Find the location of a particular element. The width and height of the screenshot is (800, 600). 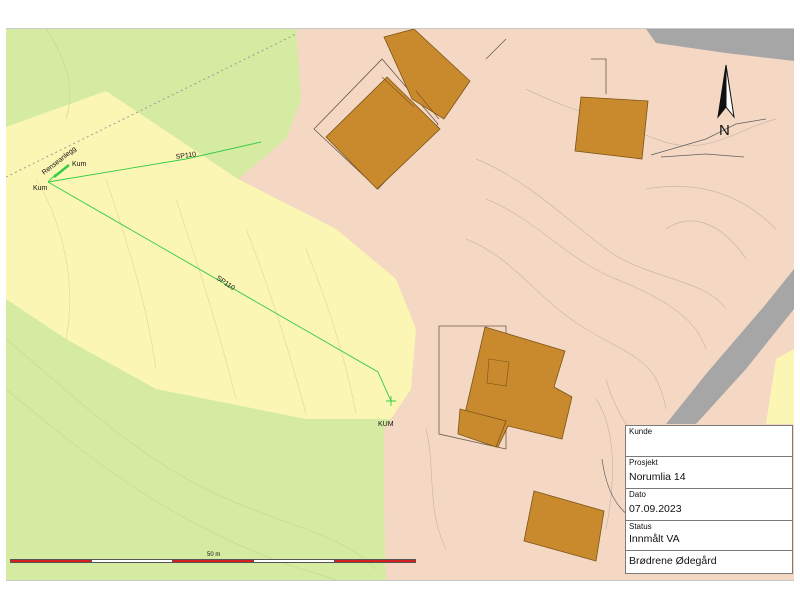

dato-value: 07.09.2023 is located at coordinates (655, 509).